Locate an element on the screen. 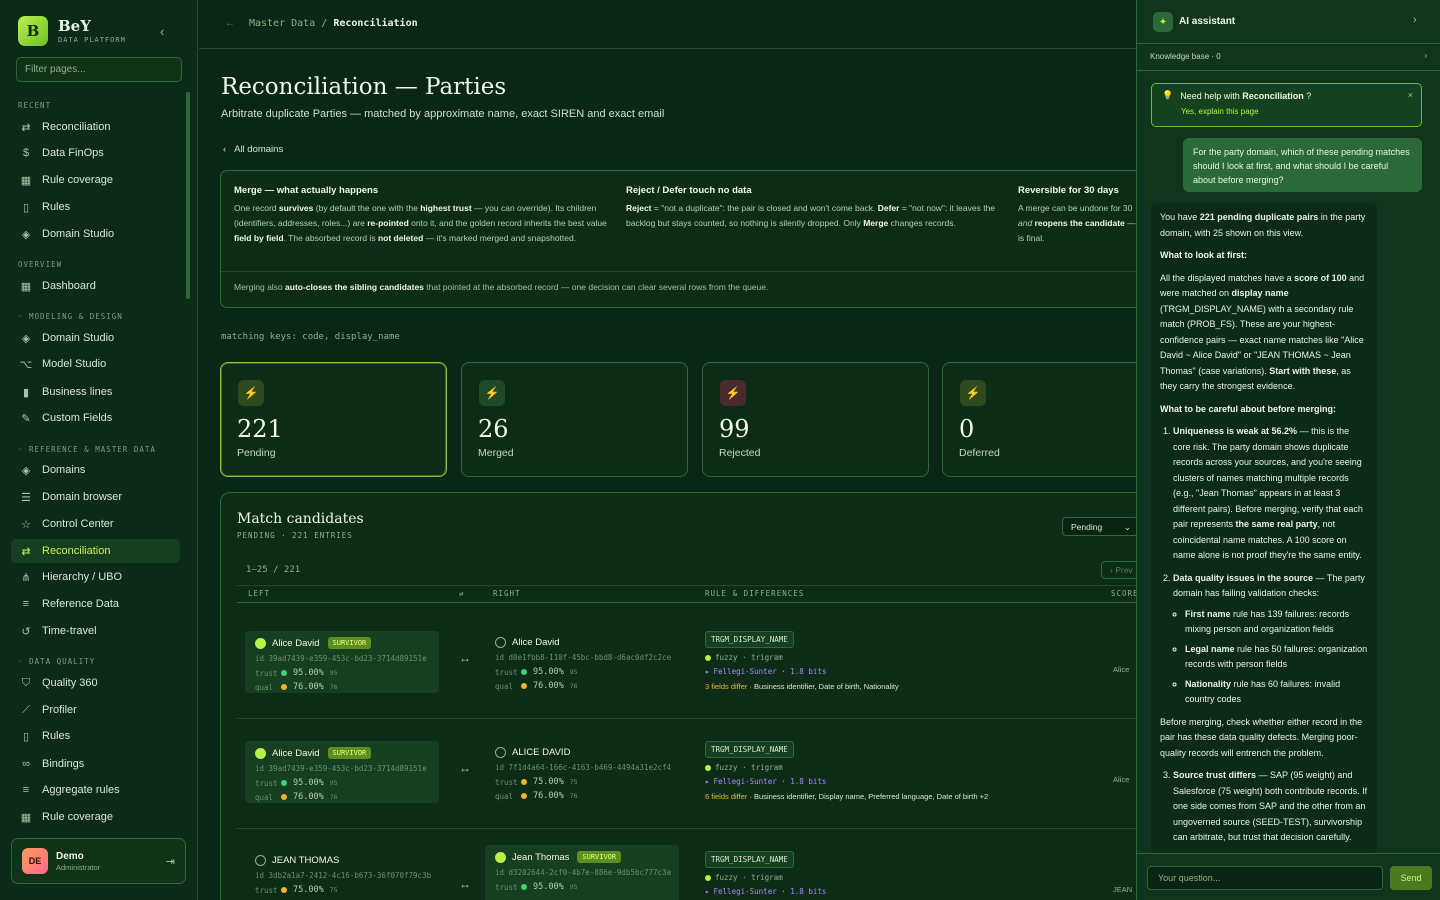  nav-label: Reconciliation is located at coordinates (76, 127).